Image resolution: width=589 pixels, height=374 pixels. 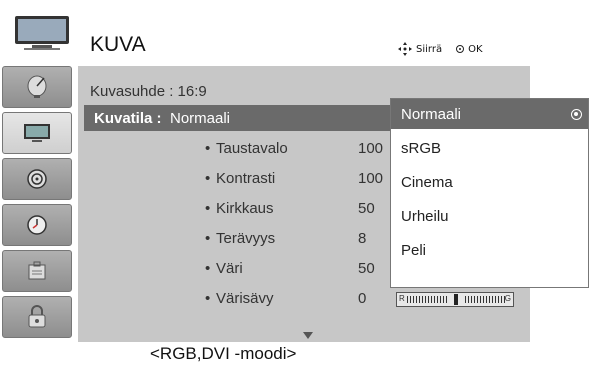 What do you see at coordinates (266, 30) in the screenshot?
I see `menu-header: KUVA Siirrä OK` at bounding box center [266, 30].